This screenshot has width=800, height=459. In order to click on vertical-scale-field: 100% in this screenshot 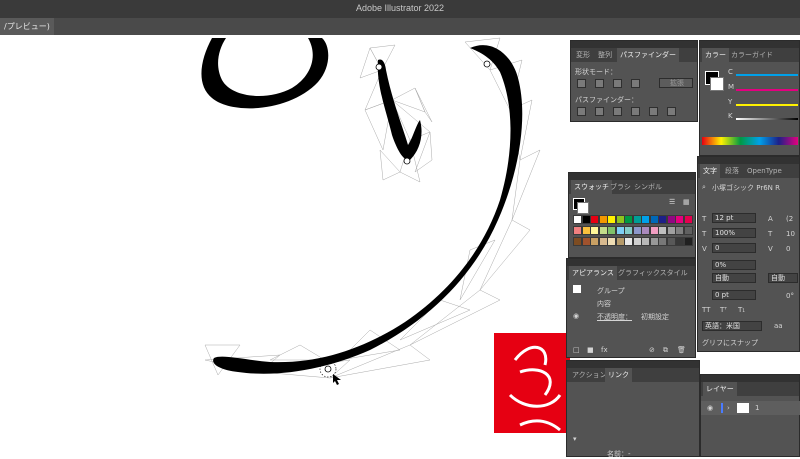, I will do `click(734, 233)`.